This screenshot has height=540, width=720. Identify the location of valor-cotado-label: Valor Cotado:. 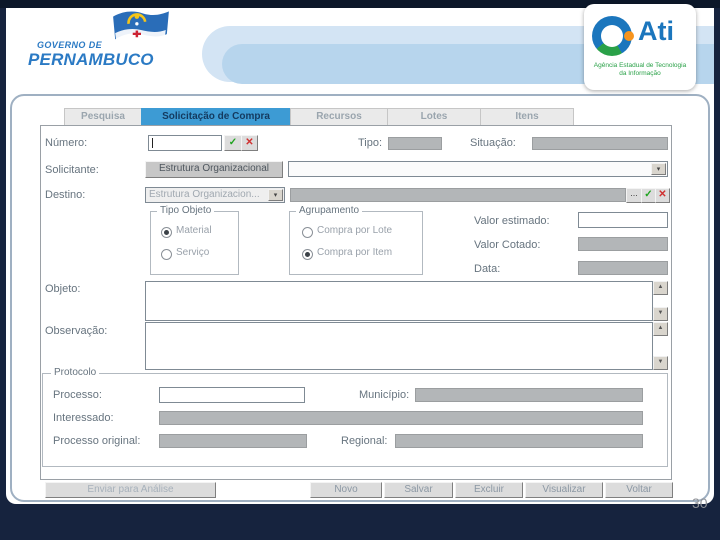
(507, 245).